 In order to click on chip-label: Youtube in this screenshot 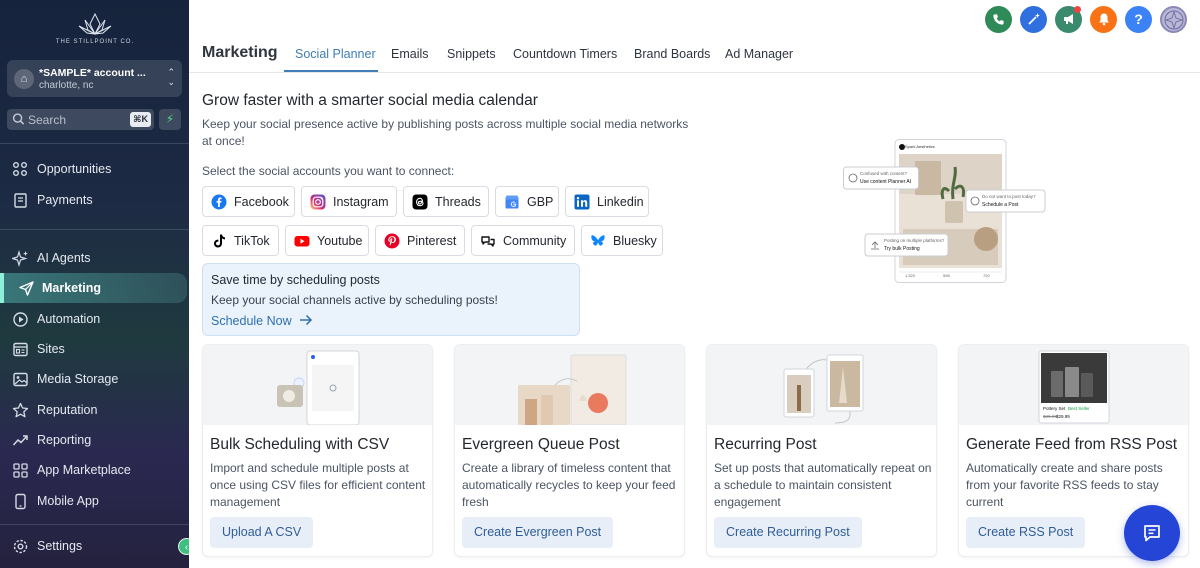, I will do `click(340, 241)`.